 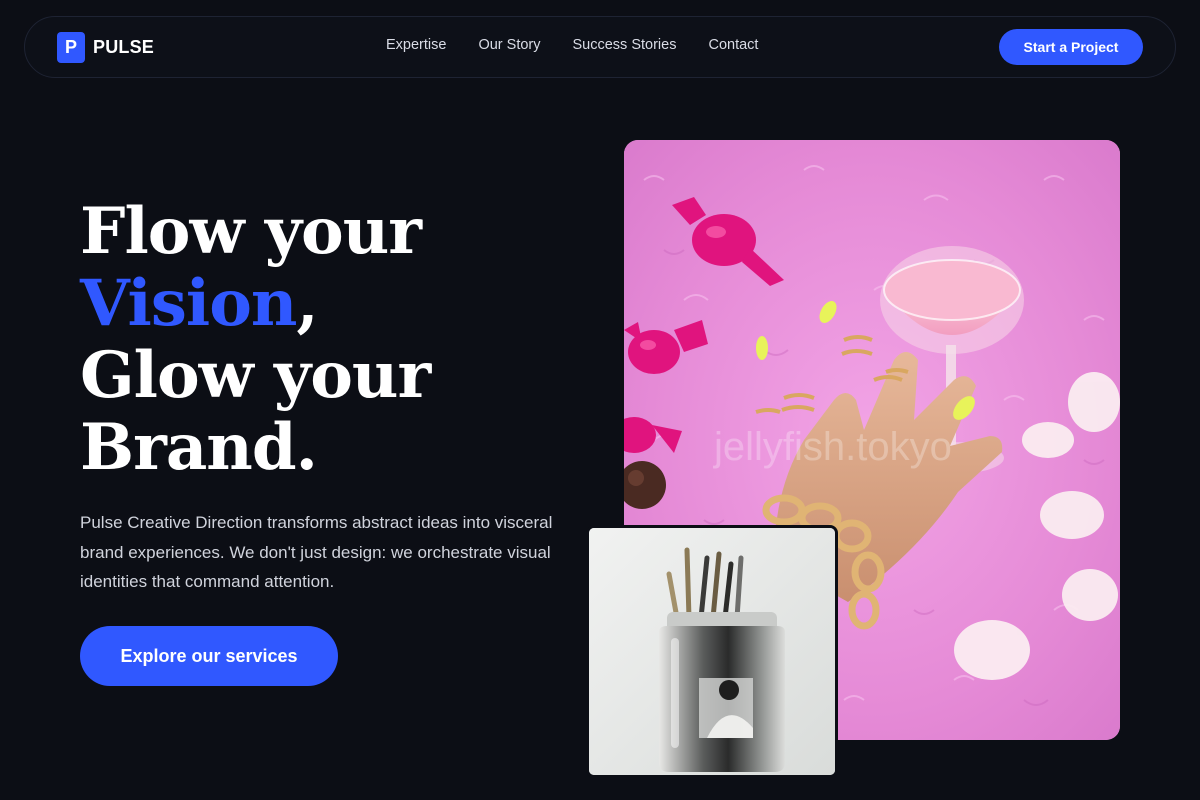 What do you see at coordinates (188, 303) in the screenshot?
I see `headline-accent-word: Vision` at bounding box center [188, 303].